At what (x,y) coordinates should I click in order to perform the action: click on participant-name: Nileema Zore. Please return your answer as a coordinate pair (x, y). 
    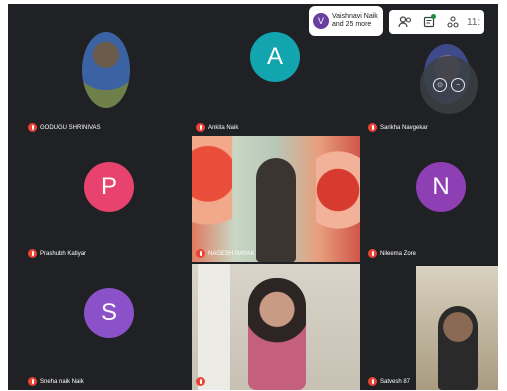
    Looking at the image, I should click on (398, 253).